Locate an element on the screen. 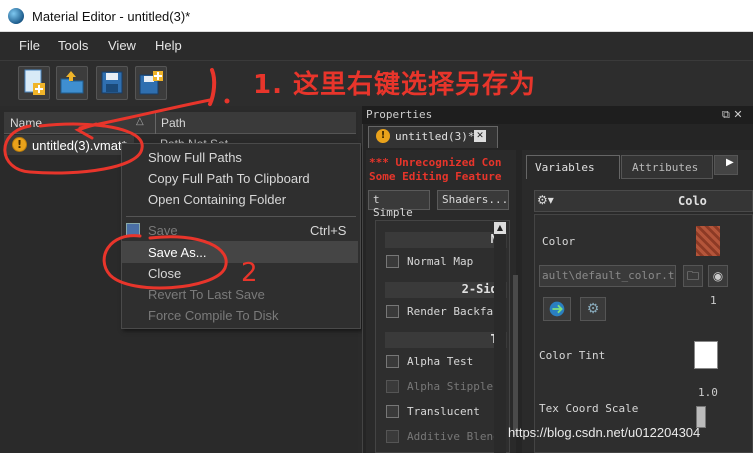 The image size is (753, 453). color-group-header is located at coordinates (643, 201).